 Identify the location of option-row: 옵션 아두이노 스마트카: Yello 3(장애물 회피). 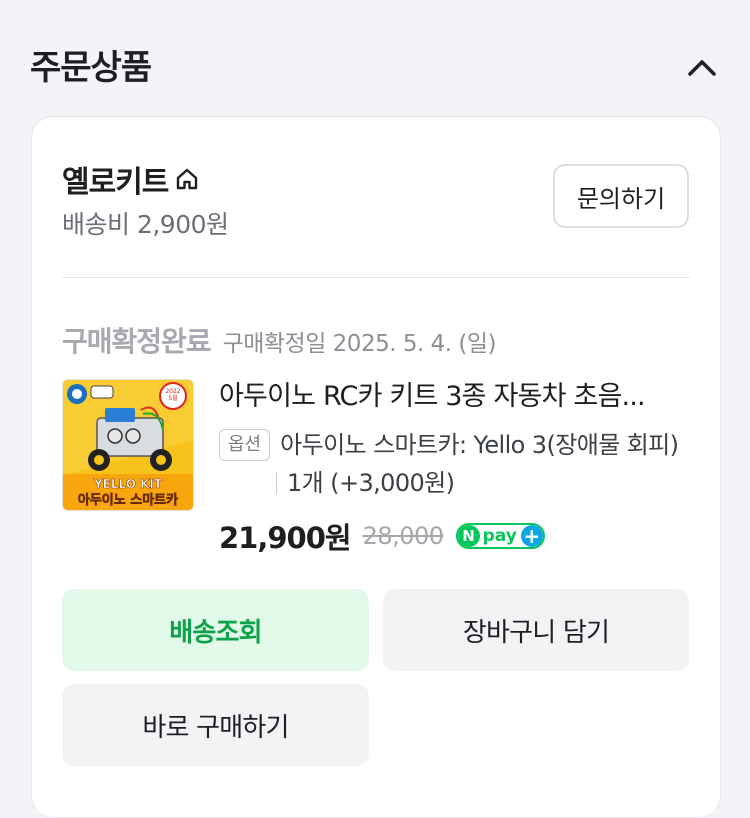
(459, 445).